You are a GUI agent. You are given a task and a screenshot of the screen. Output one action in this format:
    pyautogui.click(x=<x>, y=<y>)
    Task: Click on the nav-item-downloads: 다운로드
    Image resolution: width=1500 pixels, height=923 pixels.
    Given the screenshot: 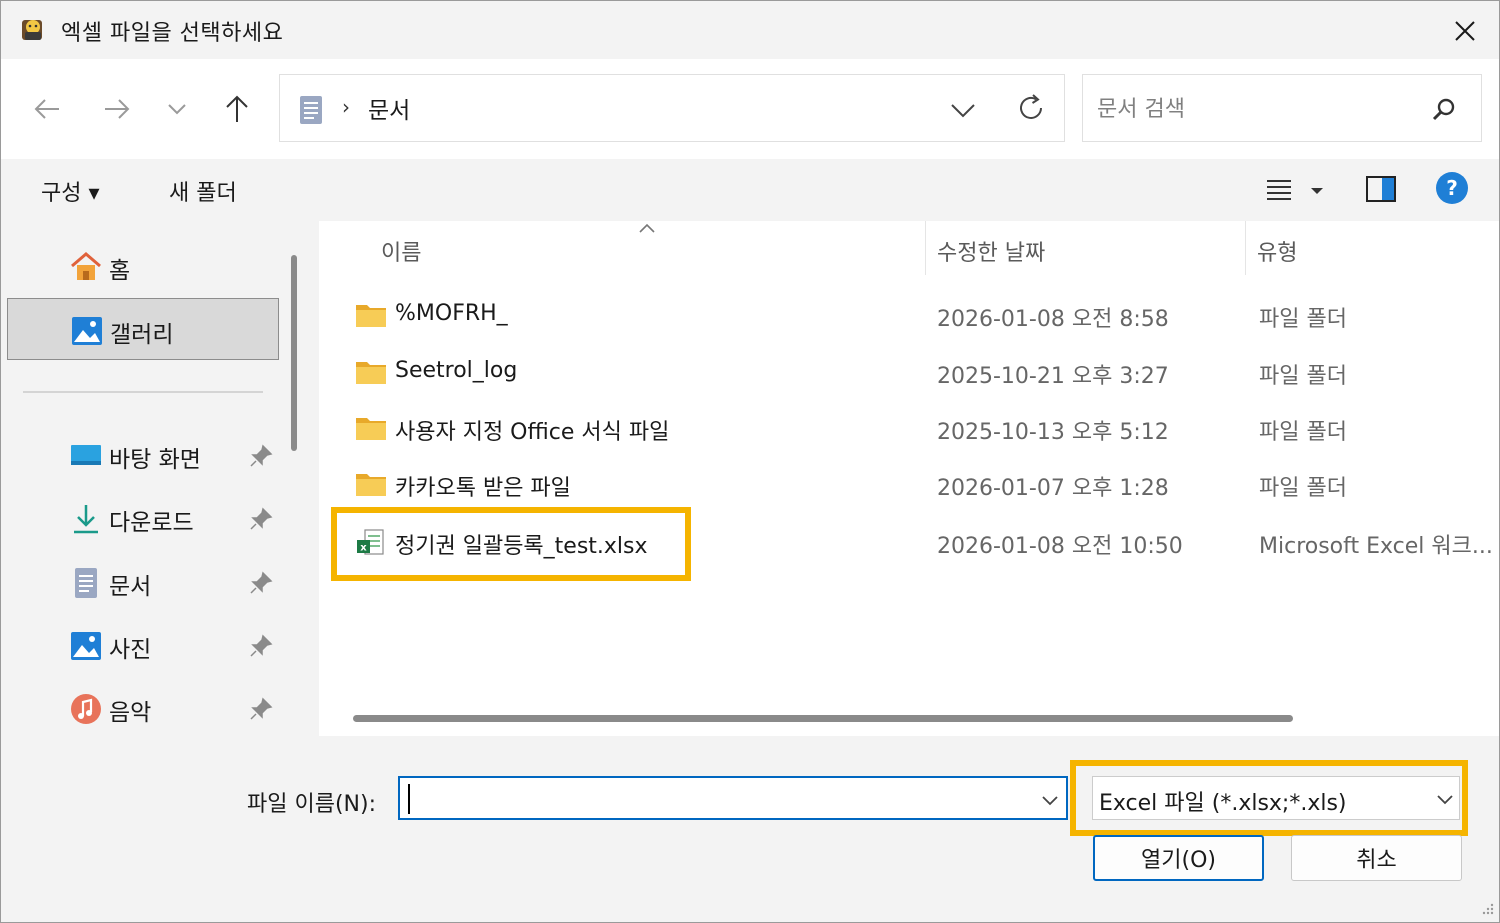 What is the action you would take?
    pyautogui.click(x=143, y=518)
    